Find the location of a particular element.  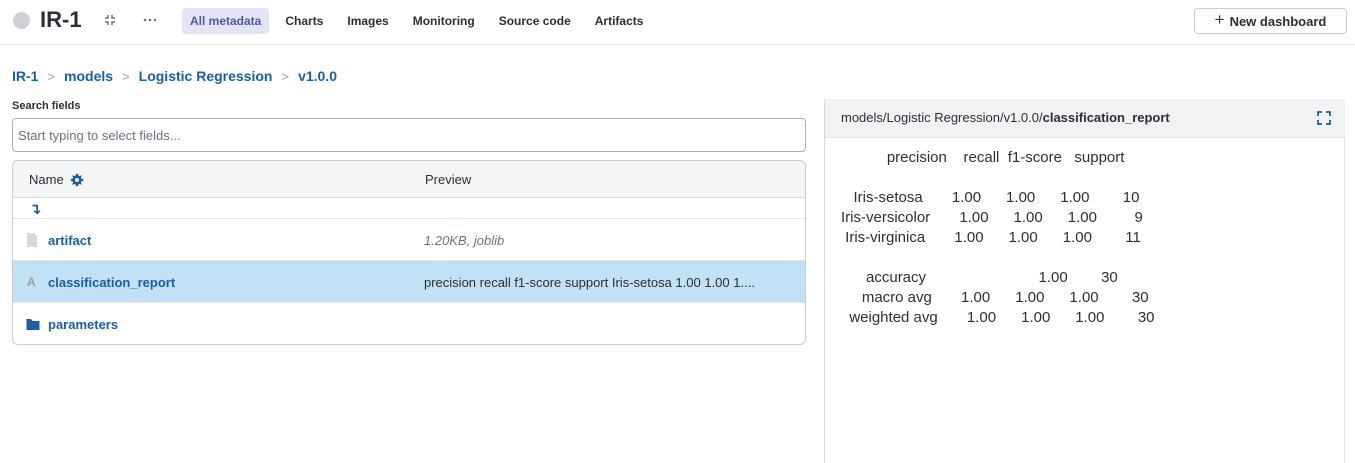

tab-images: Images is located at coordinates (367, 21).